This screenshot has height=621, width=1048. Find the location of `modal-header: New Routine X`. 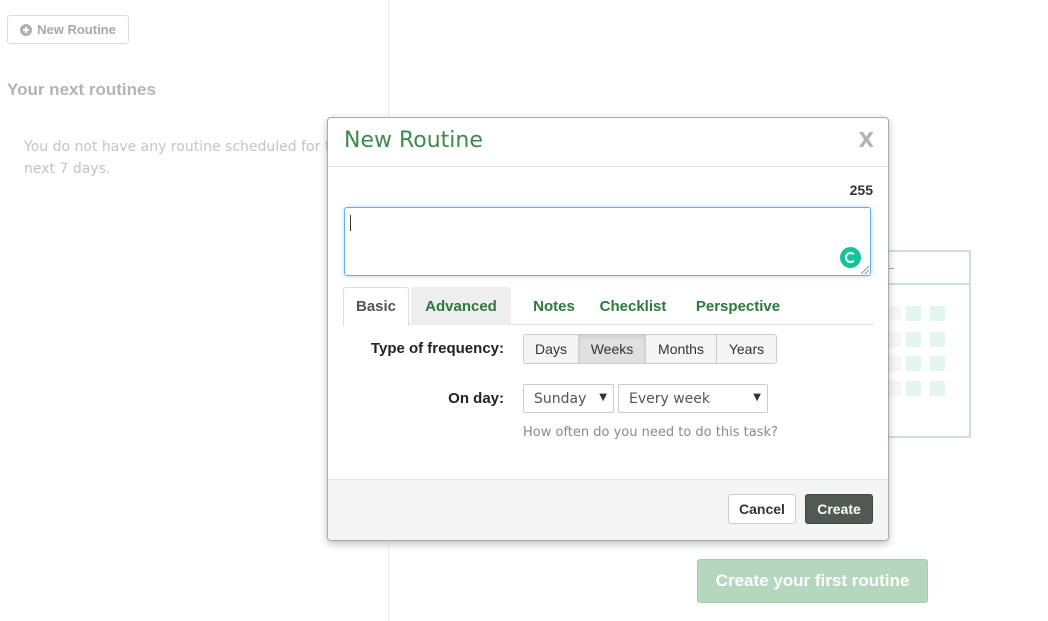

modal-header: New Routine X is located at coordinates (608, 142).